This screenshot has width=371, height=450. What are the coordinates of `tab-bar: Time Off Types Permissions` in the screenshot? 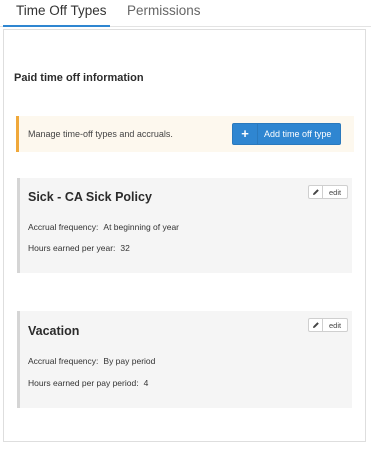 It's located at (185, 13).